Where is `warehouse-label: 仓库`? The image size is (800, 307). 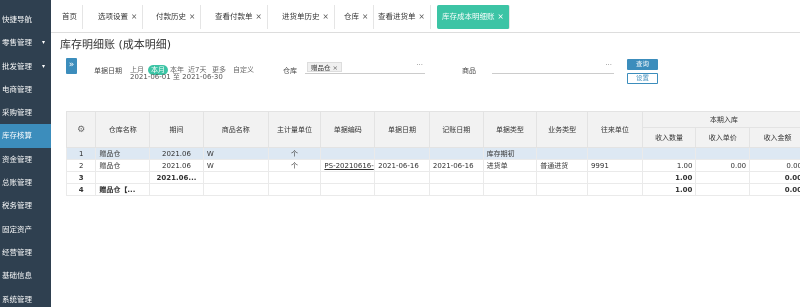
warehouse-label: 仓库 is located at coordinates (290, 71).